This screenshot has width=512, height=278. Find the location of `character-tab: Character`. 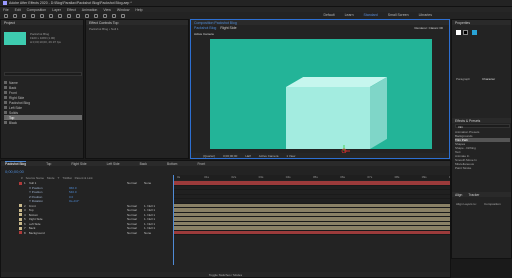

character-tab: Character is located at coordinates (488, 79).